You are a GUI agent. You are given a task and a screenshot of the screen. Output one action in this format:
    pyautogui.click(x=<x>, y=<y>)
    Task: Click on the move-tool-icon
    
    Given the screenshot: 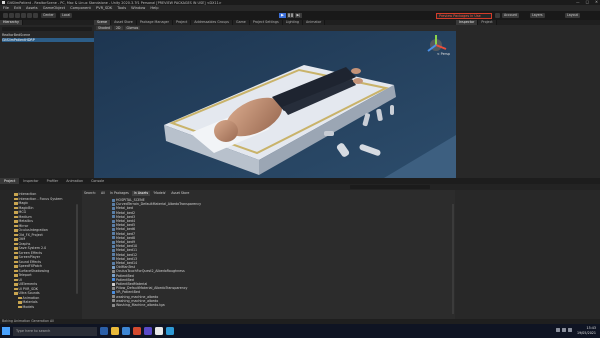 What is the action you would take?
    pyautogui.click(x=11, y=15)
    